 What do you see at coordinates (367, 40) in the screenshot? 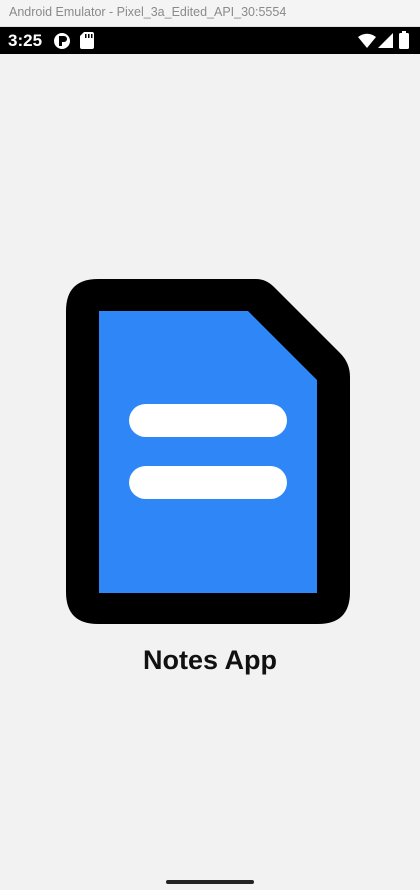
I see `wifi-icon` at bounding box center [367, 40].